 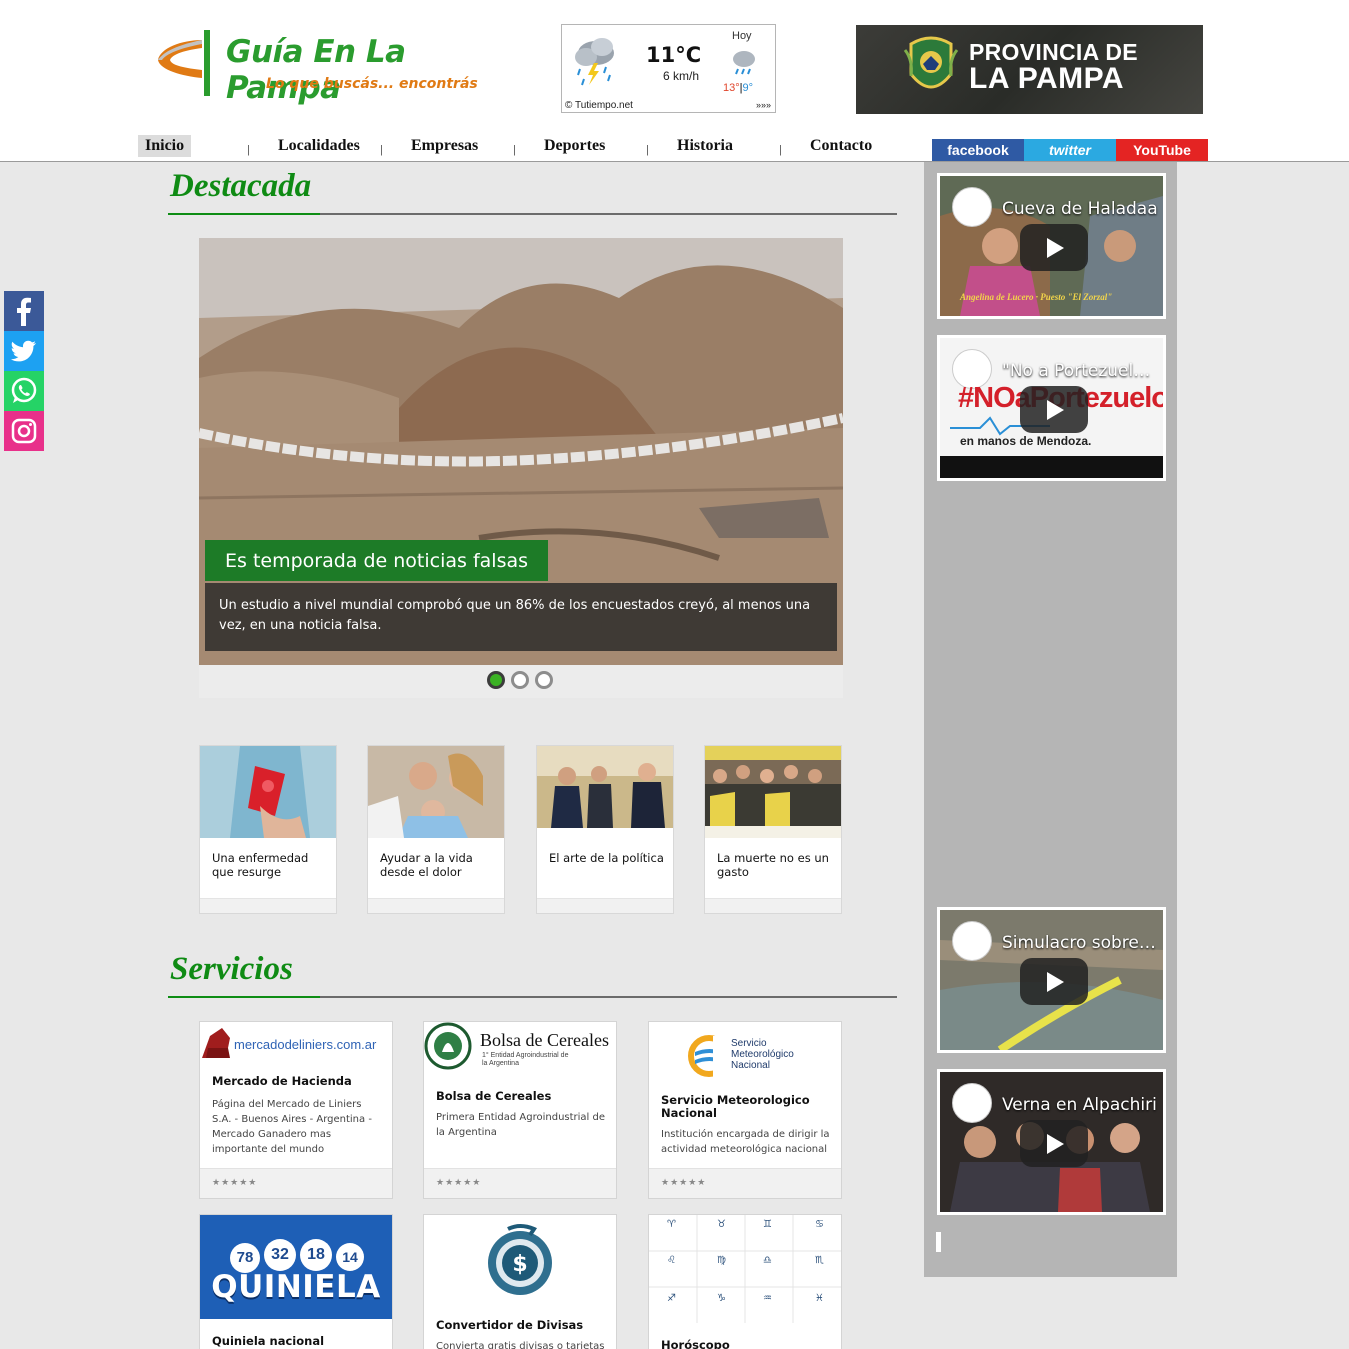 What do you see at coordinates (296, 1287) in the screenshot?
I see `quiniela-logo-text: QUINIELA` at bounding box center [296, 1287].